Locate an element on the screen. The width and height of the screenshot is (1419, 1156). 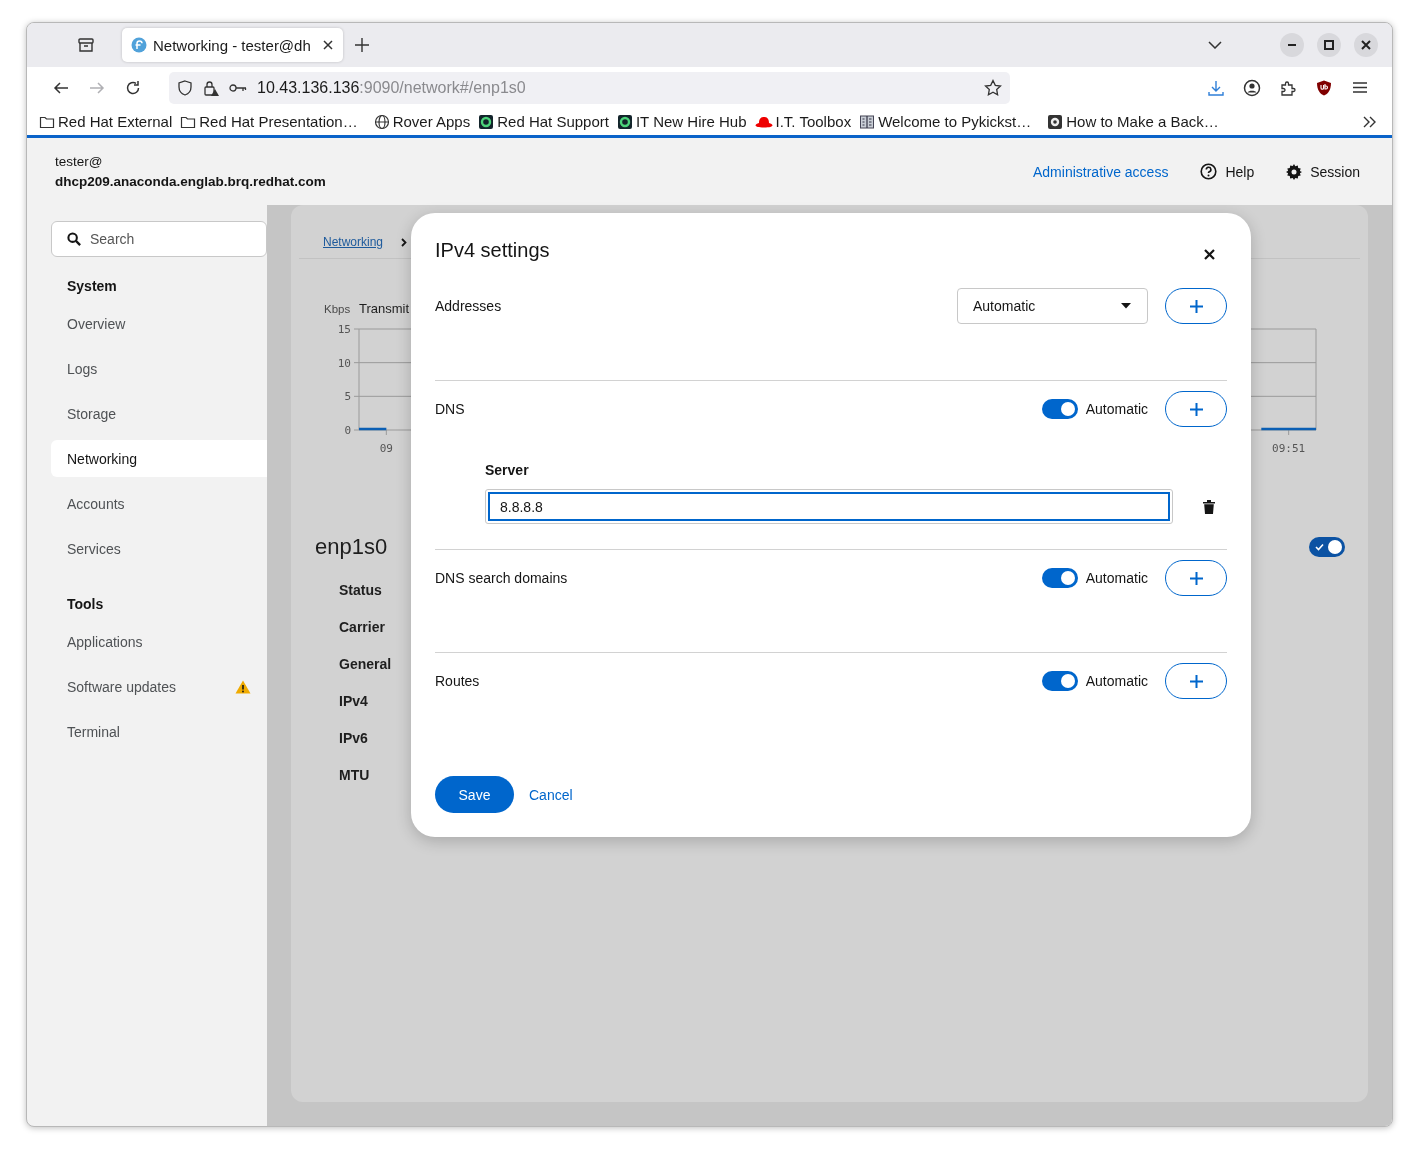
warning-icon is located at coordinates (243, 686).